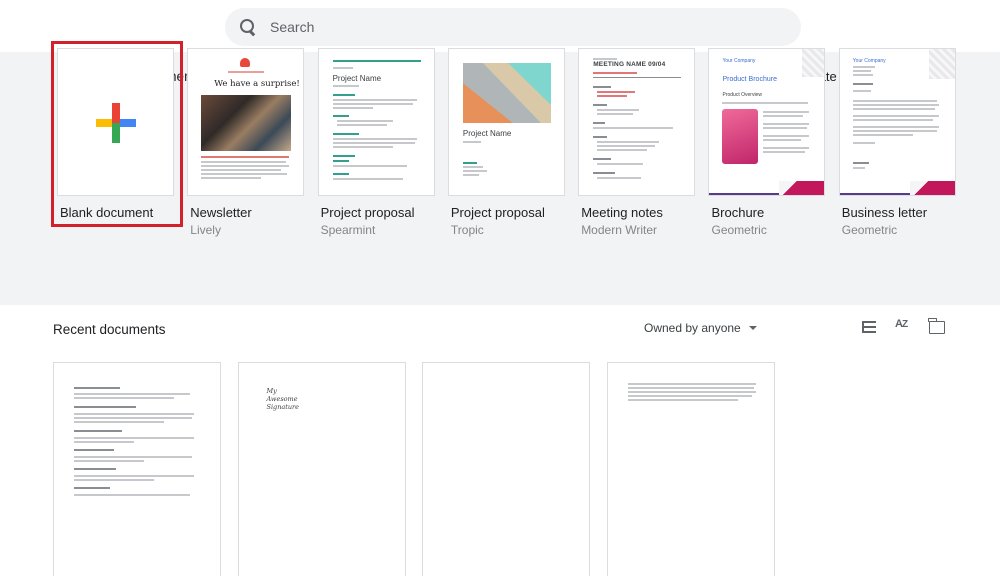  I want to click on template-name: Business letter, so click(884, 212).